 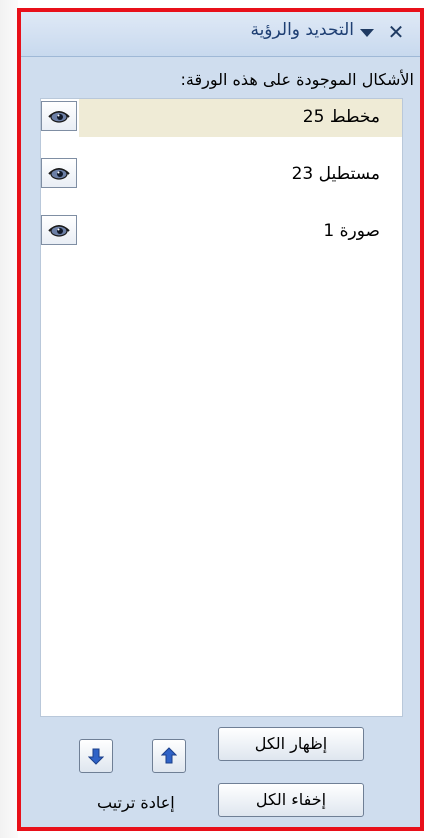 I want to click on reorder-label: إعادة ترتيب, so click(x=136, y=802).